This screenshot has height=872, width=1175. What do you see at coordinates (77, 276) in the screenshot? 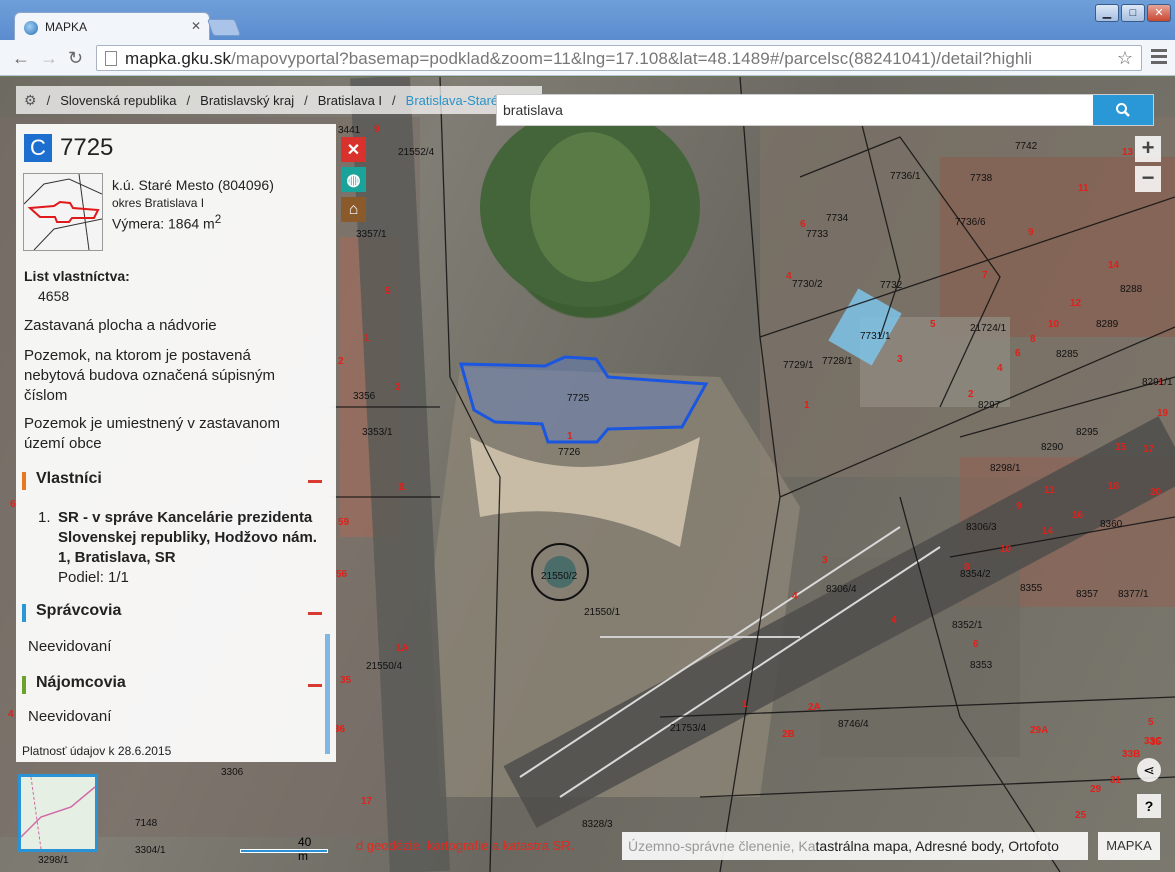
I see `ownership-sheet-label: List vlastníctva:` at bounding box center [77, 276].